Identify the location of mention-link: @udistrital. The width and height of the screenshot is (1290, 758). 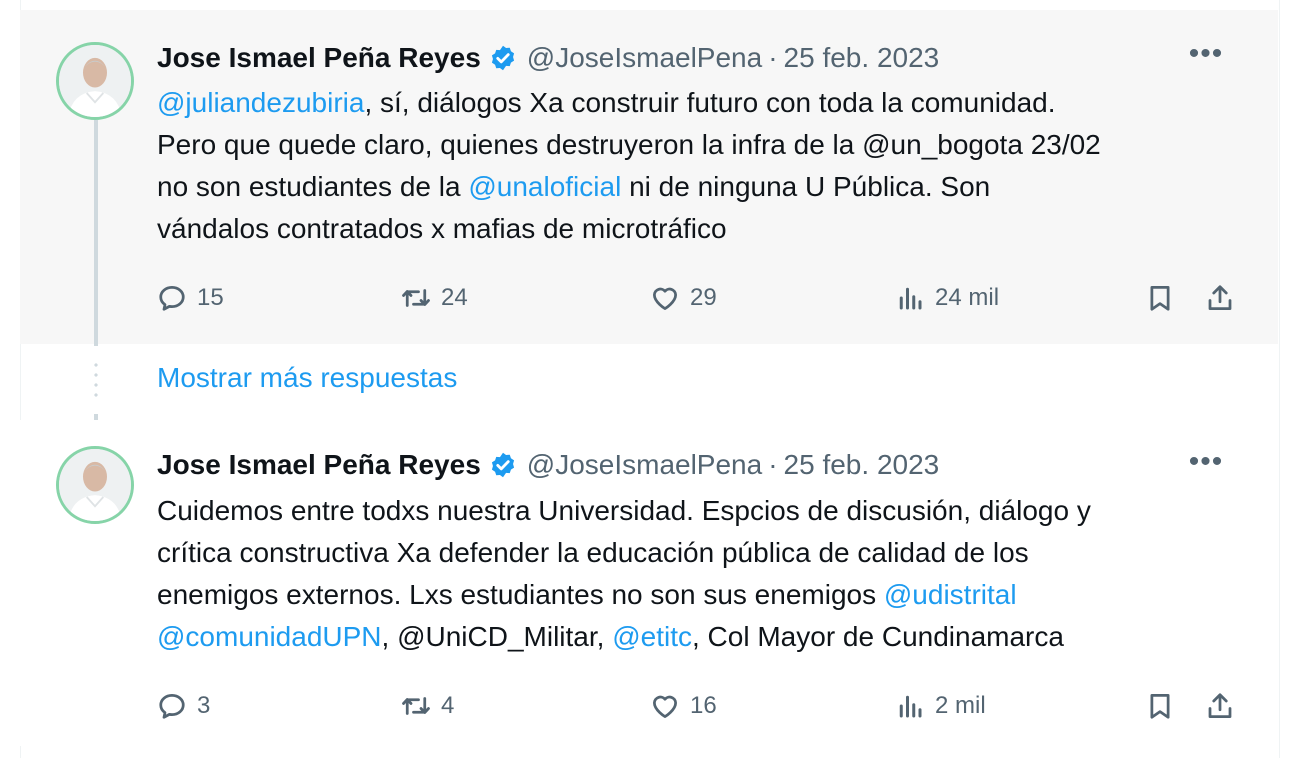
(950, 594).